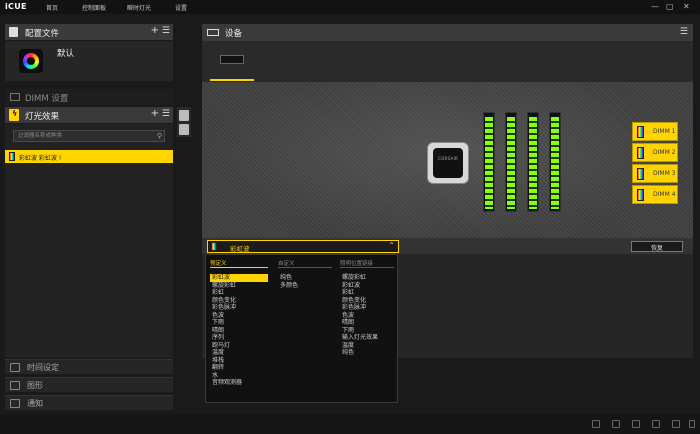 The width and height of the screenshot is (700, 434). Describe the element at coordinates (89, 402) in the screenshot. I see `notifications-header: 通知` at that location.